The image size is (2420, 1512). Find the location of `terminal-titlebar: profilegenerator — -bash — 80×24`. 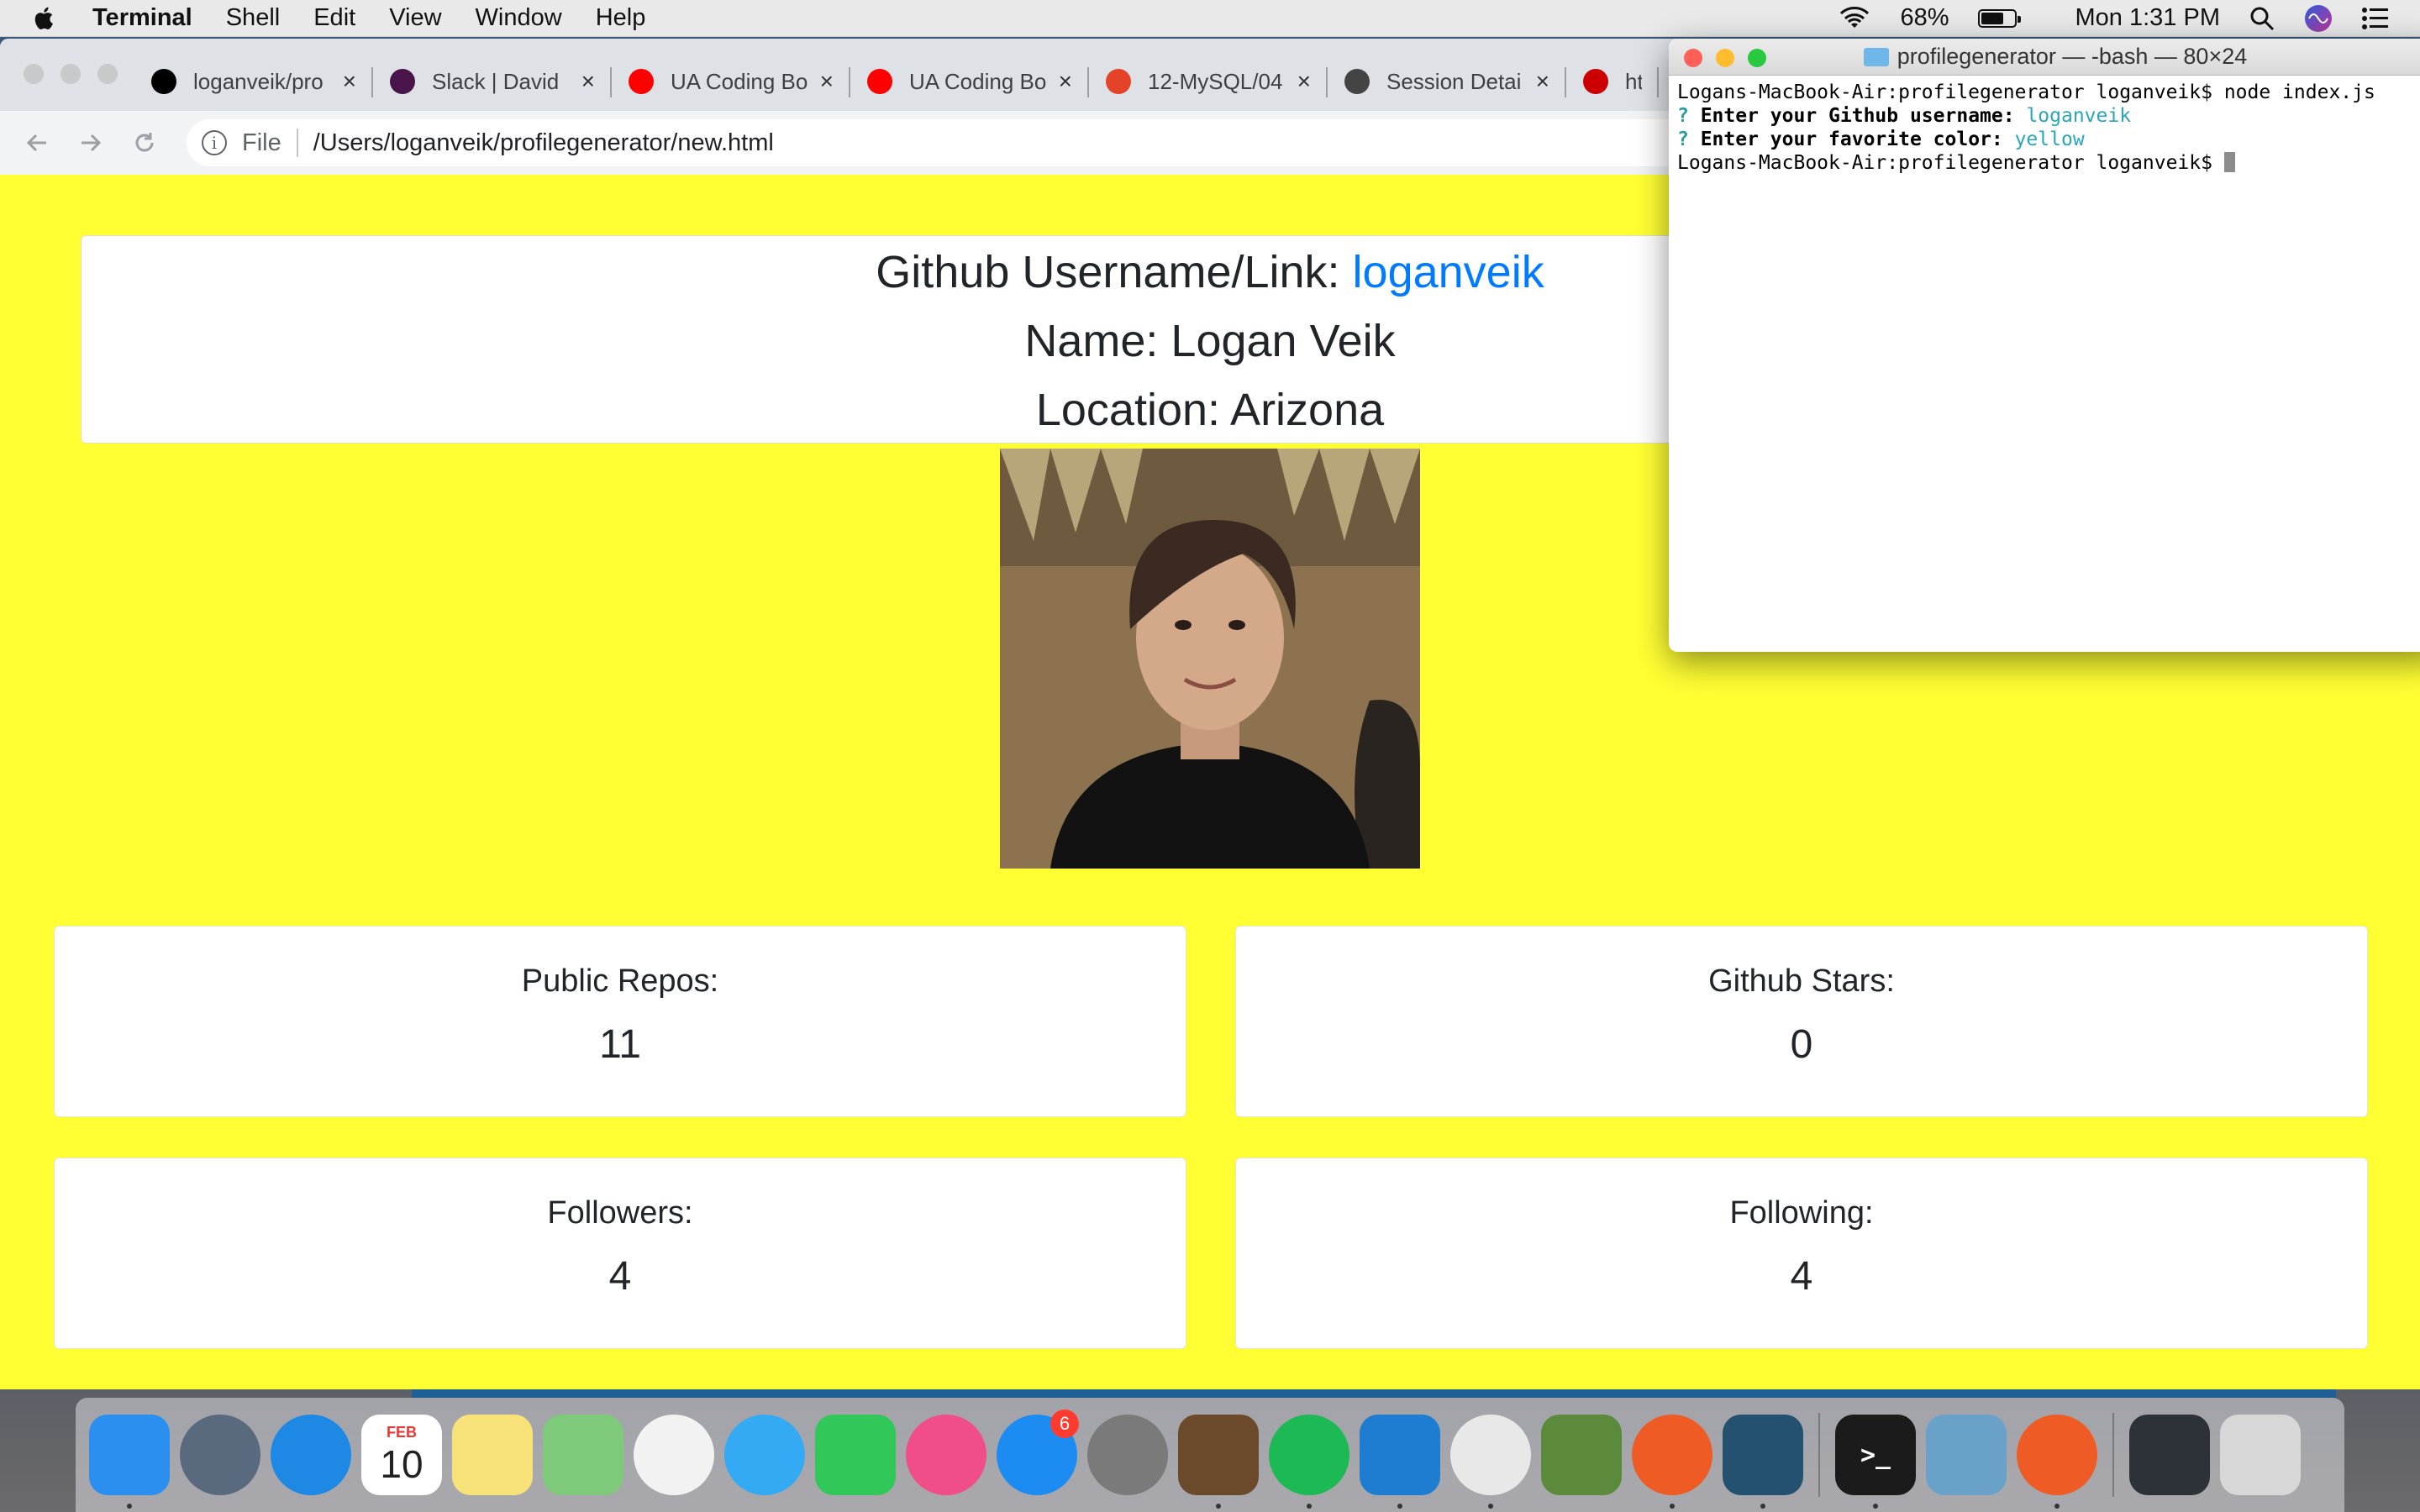

terminal-titlebar: profilegenerator — -bash — 80×24 is located at coordinates (2044, 57).